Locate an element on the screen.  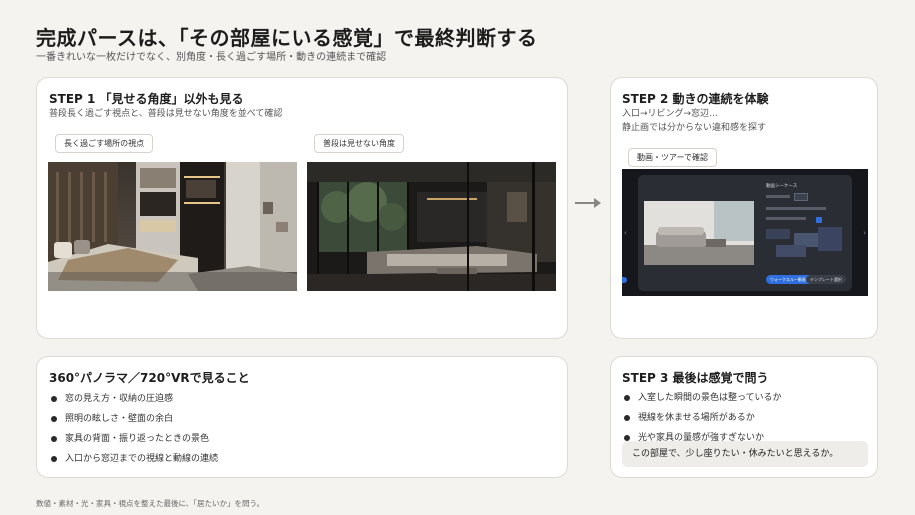
chevron-left-icon: ‹ is located at coordinates (625, 233).